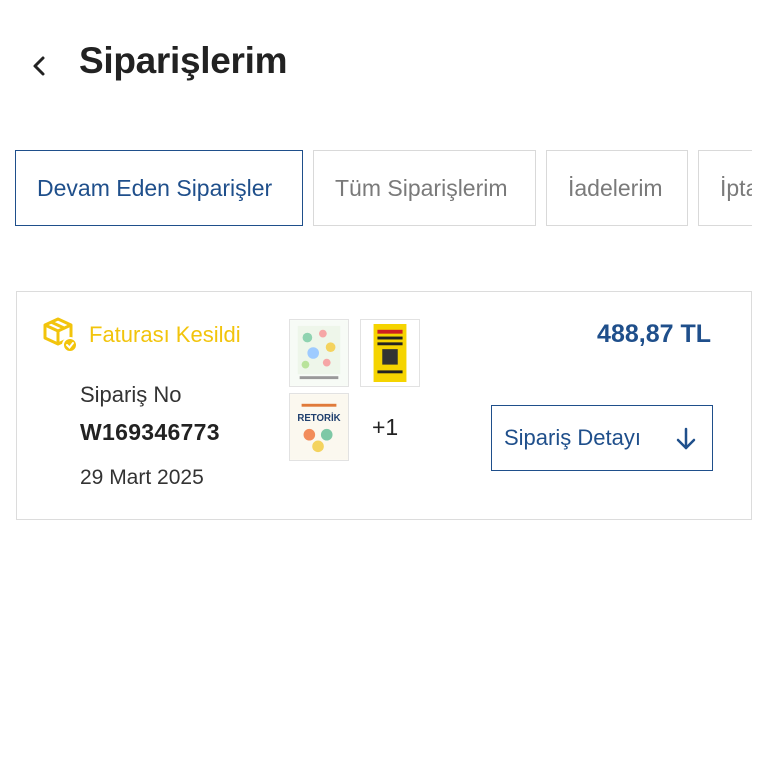  I want to click on back-button, so click(39, 66).